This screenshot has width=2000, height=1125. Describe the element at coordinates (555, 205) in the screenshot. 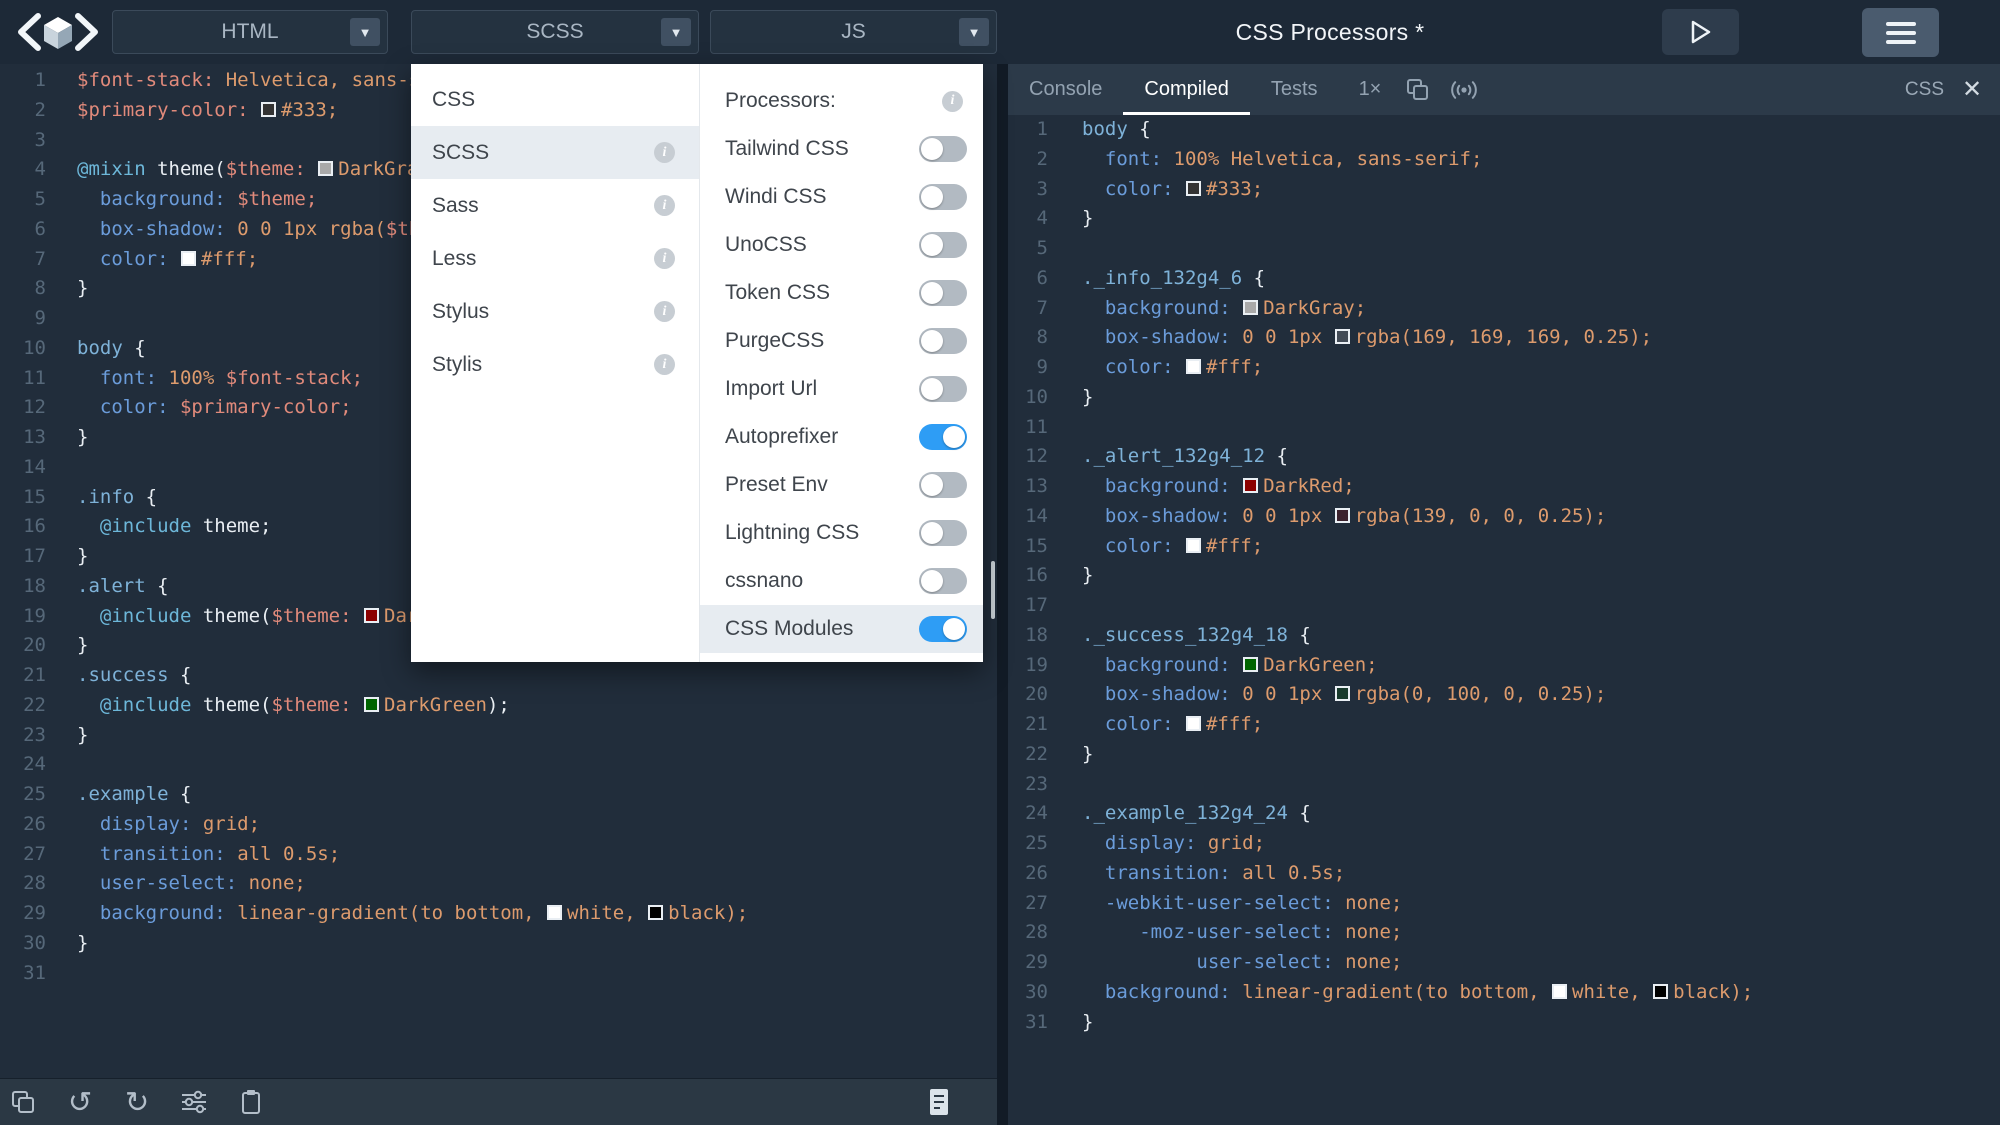

I see `language-option-sass: Sass i` at that location.